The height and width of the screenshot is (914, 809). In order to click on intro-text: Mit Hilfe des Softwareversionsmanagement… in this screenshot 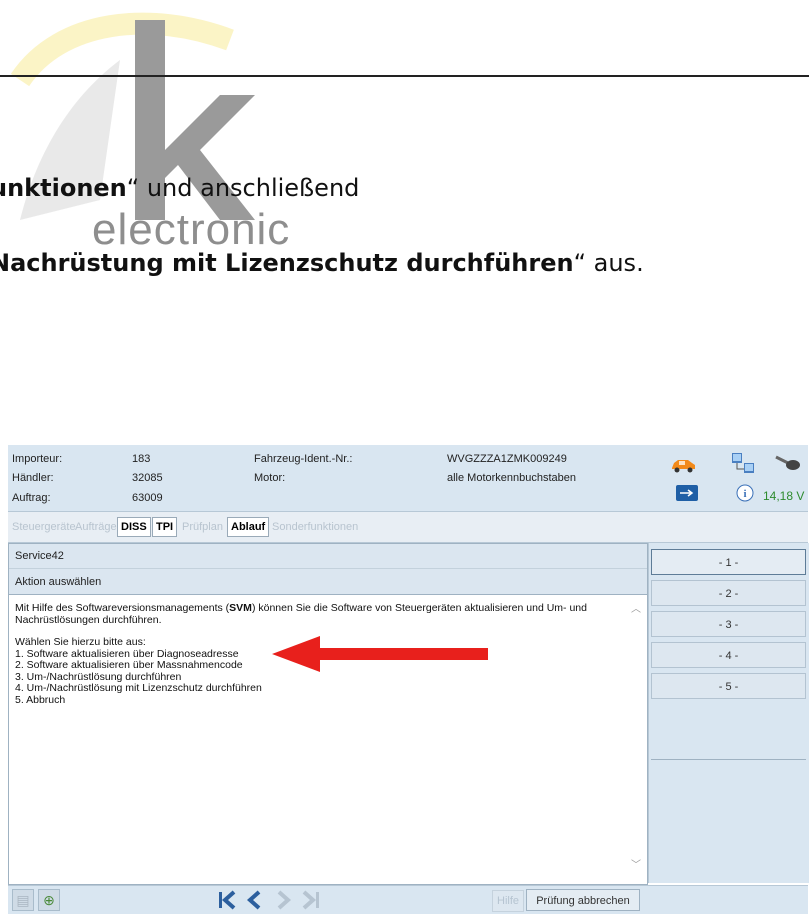, I will do `click(315, 608)`.